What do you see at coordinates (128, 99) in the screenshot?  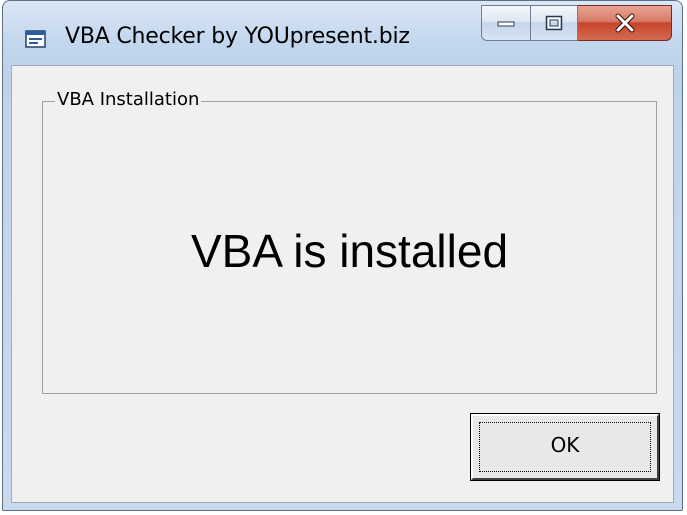 I see `group-legend: VBA Installation` at bounding box center [128, 99].